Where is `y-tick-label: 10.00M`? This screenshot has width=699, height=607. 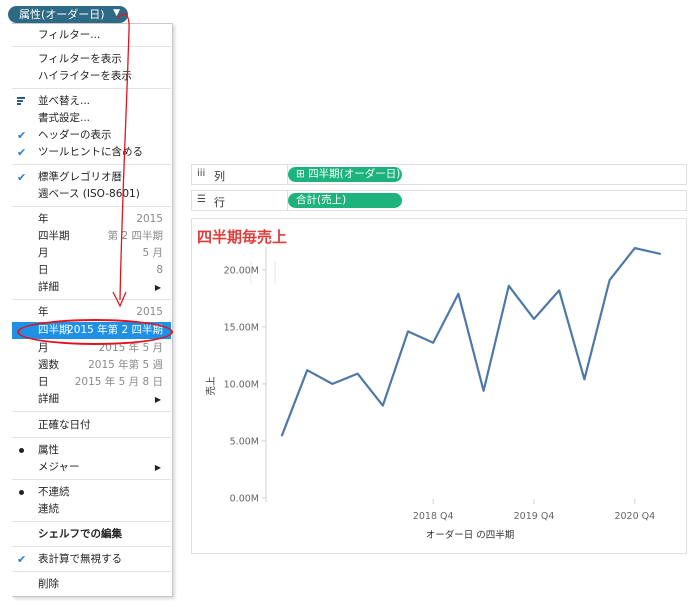 y-tick-label: 10.00M is located at coordinates (241, 384).